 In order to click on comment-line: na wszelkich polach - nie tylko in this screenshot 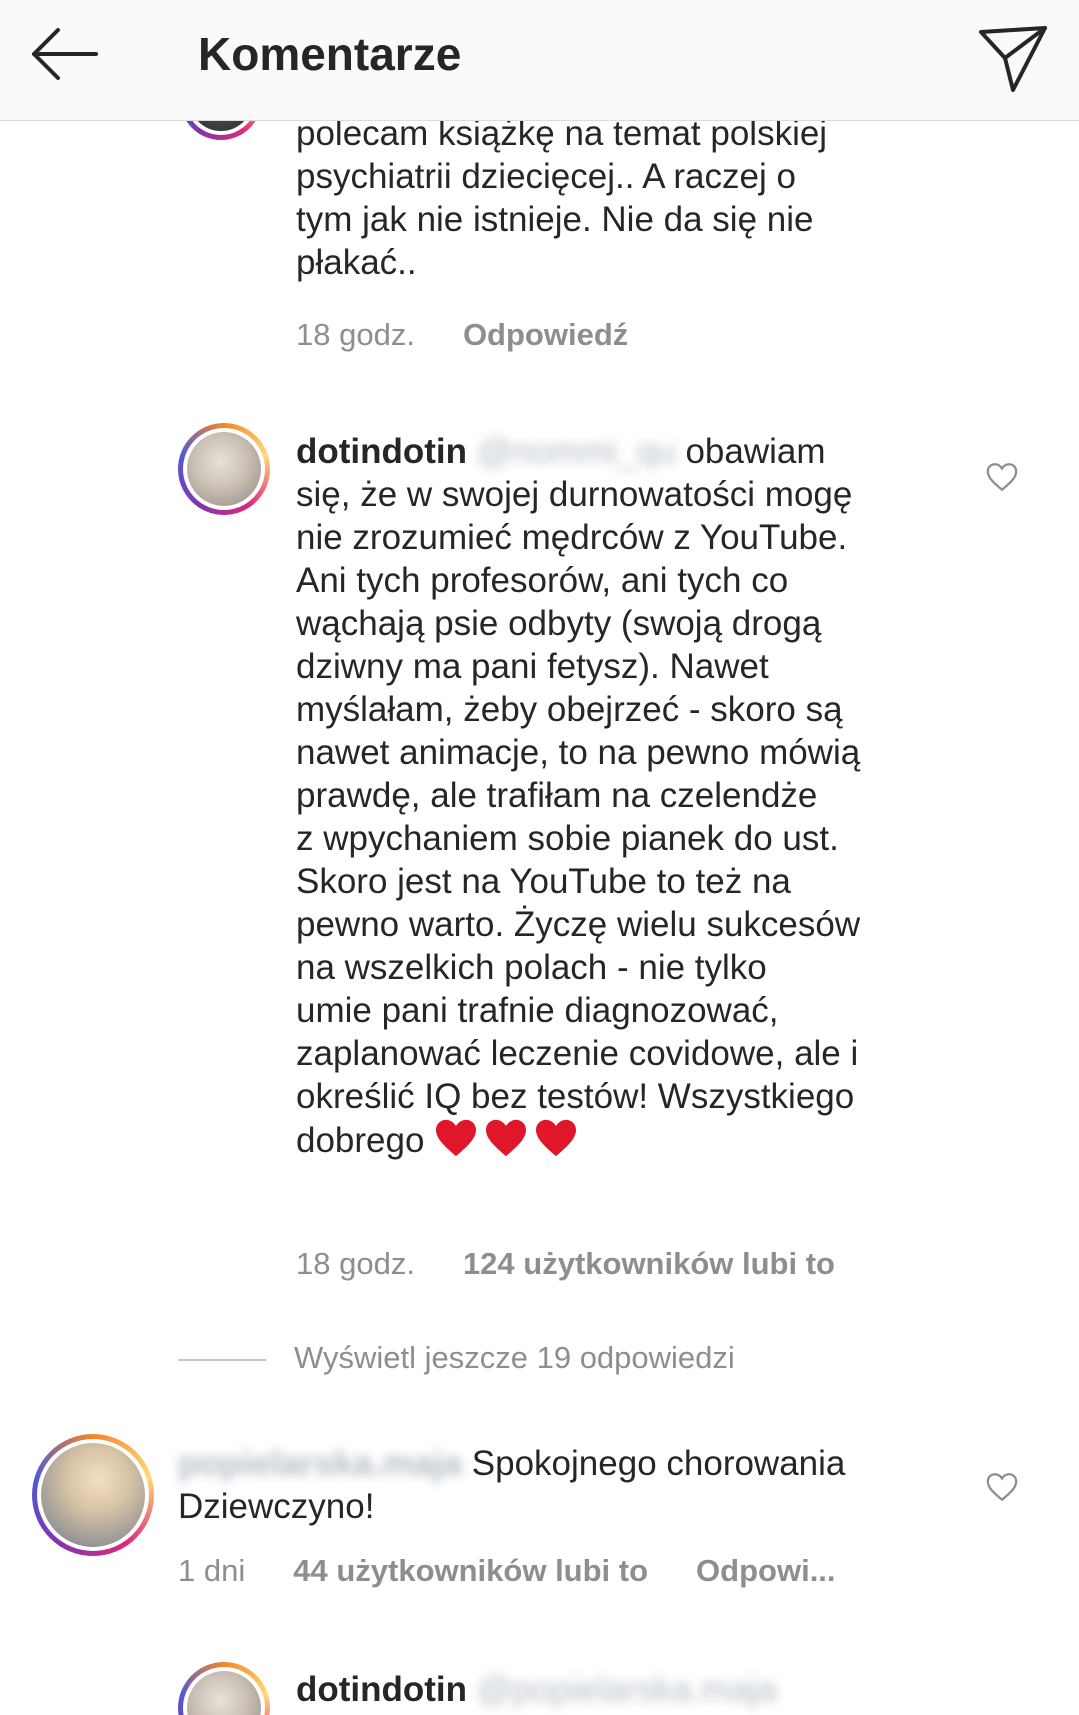, I will do `click(531, 967)`.